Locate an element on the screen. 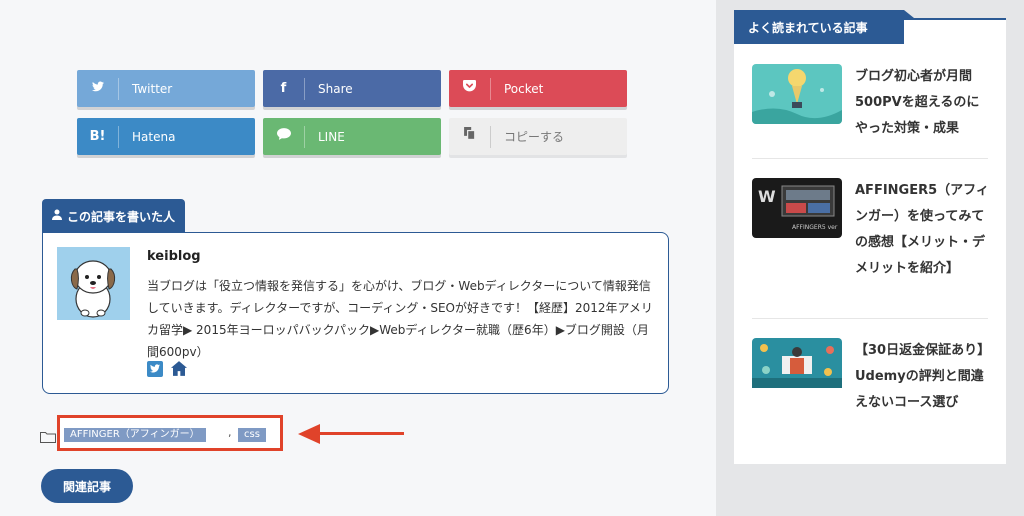 The width and height of the screenshot is (1024, 516). thumbnail-label: AFFINGER5 ver is located at coordinates (815, 227).